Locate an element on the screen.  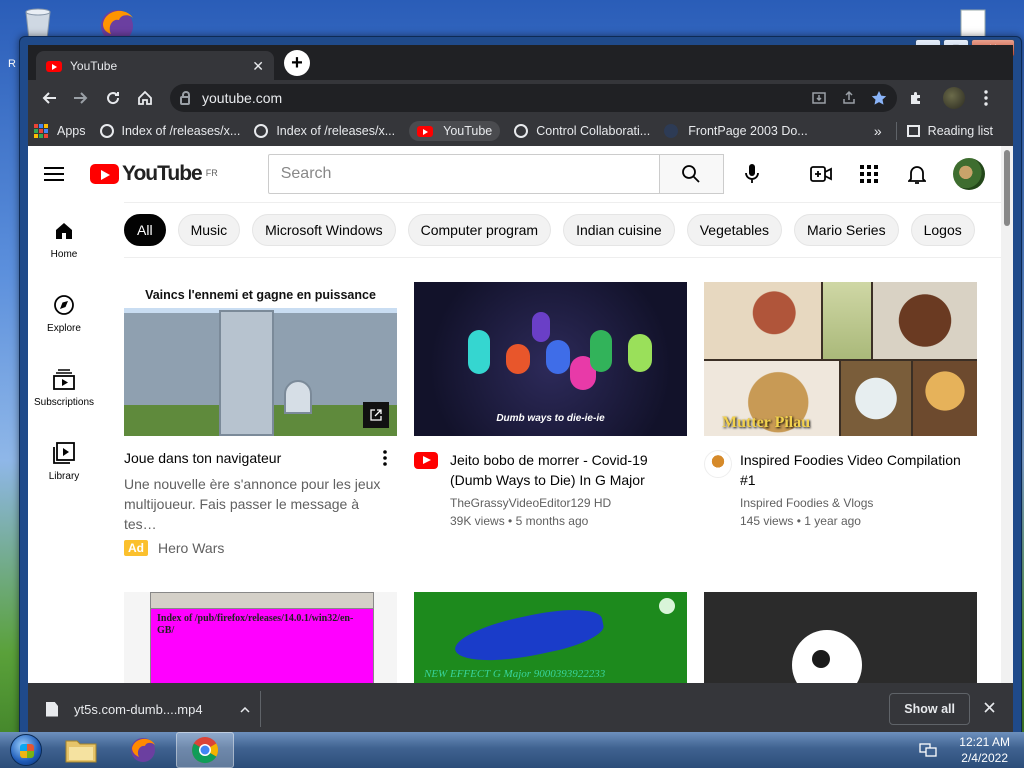
folder-icon is located at coordinates (81, 751).